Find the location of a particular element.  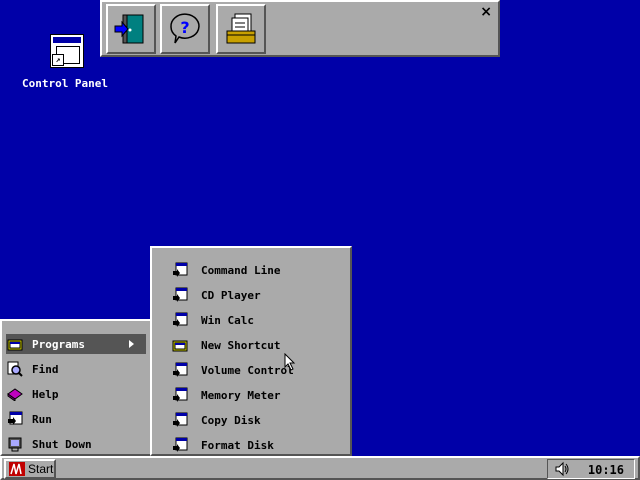

submenu-item-cd-player: CD Player is located at coordinates (259, 295).